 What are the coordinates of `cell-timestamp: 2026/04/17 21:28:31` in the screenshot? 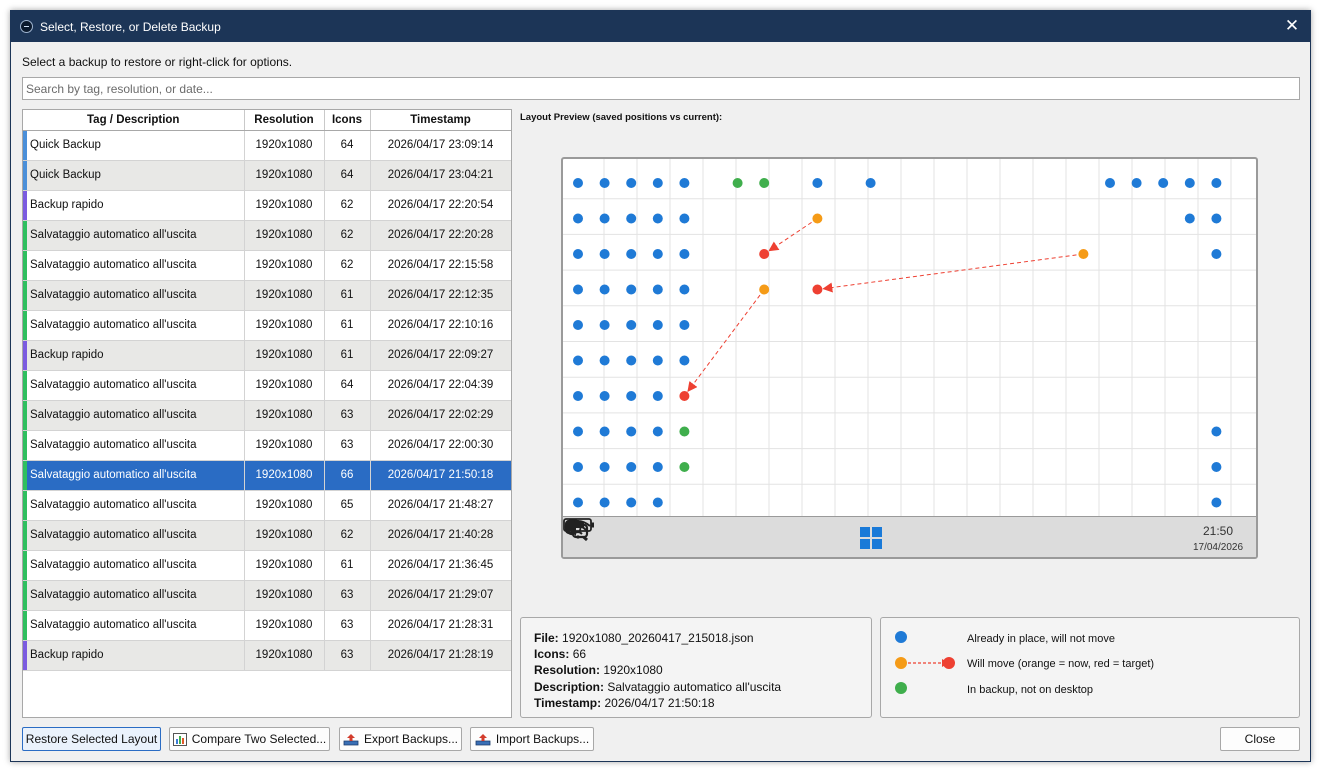 It's located at (440, 625).